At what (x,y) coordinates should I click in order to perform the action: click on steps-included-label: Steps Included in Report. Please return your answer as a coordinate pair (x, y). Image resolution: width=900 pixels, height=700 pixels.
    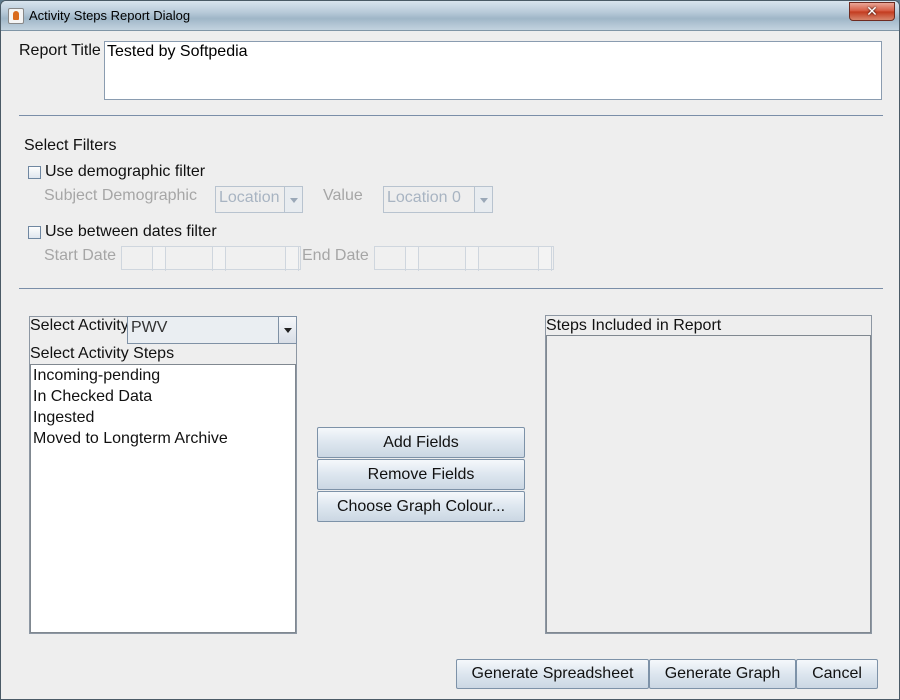
    Looking at the image, I should click on (634, 325).